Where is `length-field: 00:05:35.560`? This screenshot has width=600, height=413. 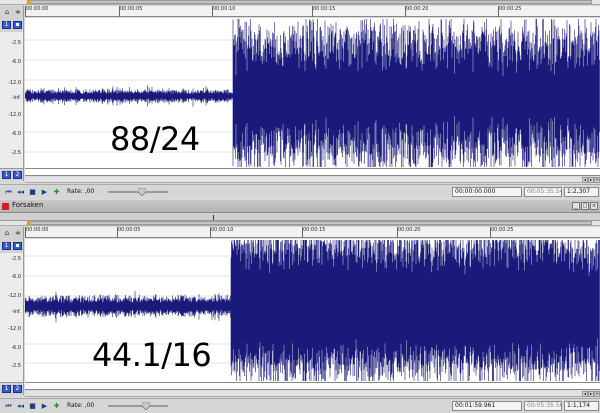 length-field: 00:05:35.560 is located at coordinates (543, 406).